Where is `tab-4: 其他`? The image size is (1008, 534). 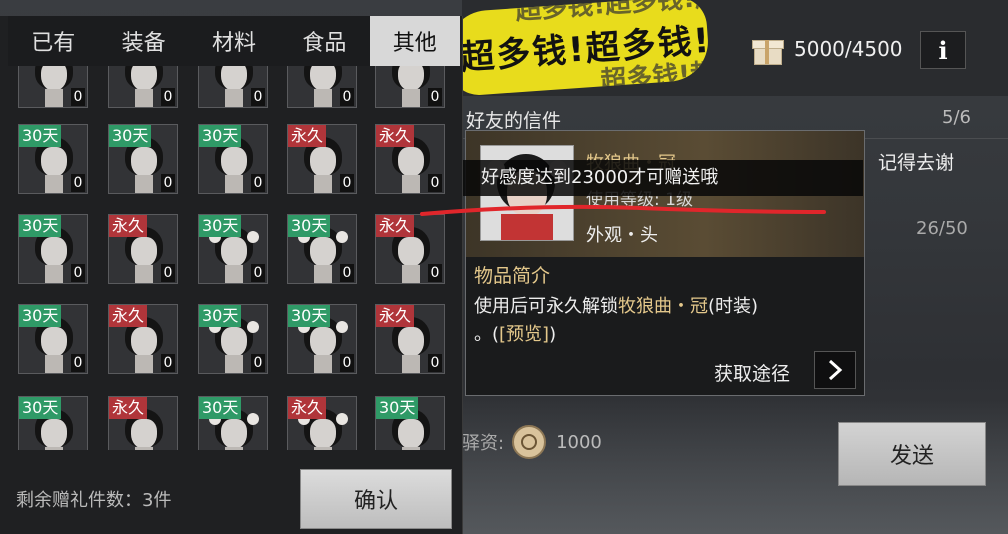
tab-4: 其他 is located at coordinates (414, 41).